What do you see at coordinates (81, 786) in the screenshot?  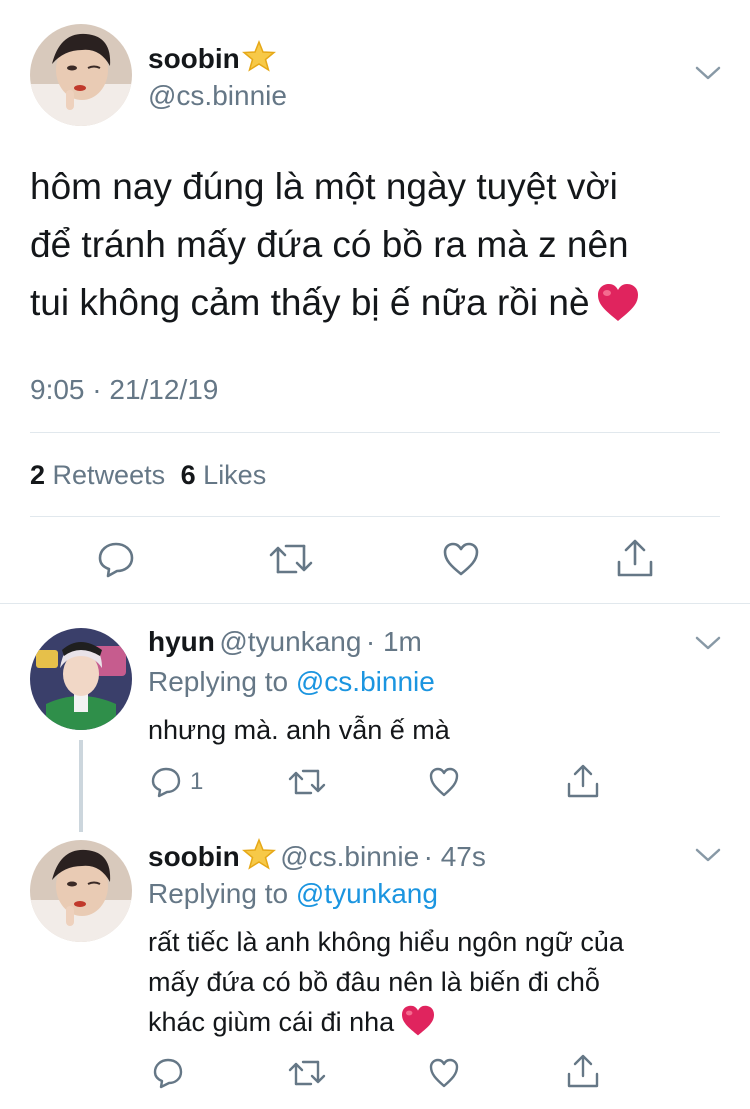 I see `thread-connector-line` at bounding box center [81, 786].